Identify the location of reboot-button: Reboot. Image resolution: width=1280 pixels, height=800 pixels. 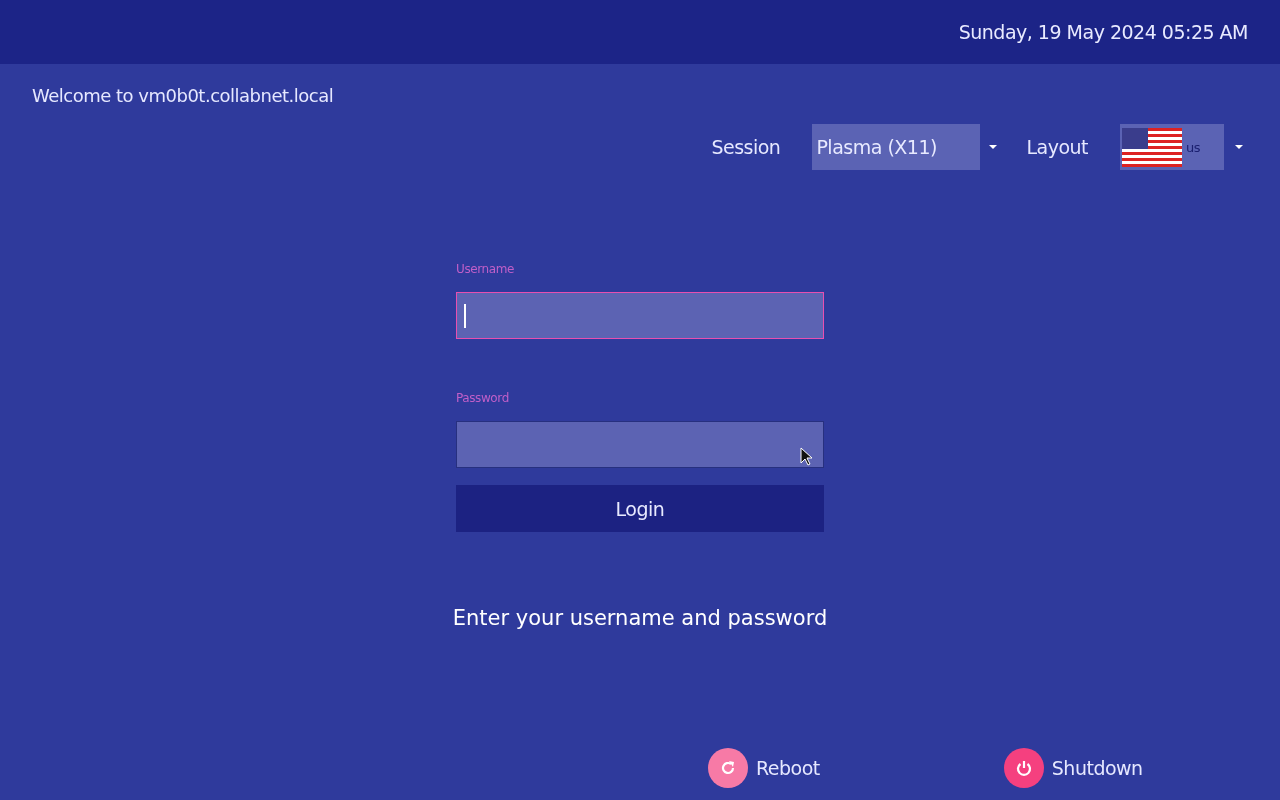
(764, 768).